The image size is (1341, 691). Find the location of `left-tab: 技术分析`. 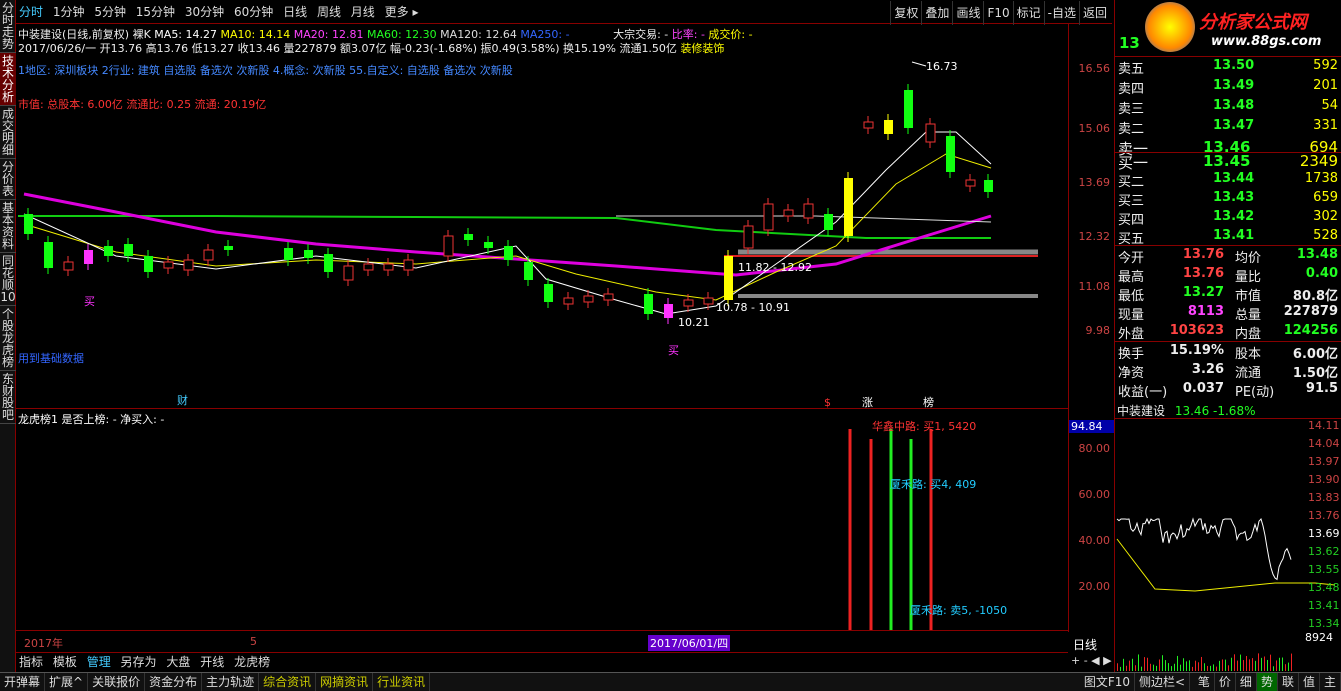

left-tab: 技术分析 is located at coordinates (8, 79).